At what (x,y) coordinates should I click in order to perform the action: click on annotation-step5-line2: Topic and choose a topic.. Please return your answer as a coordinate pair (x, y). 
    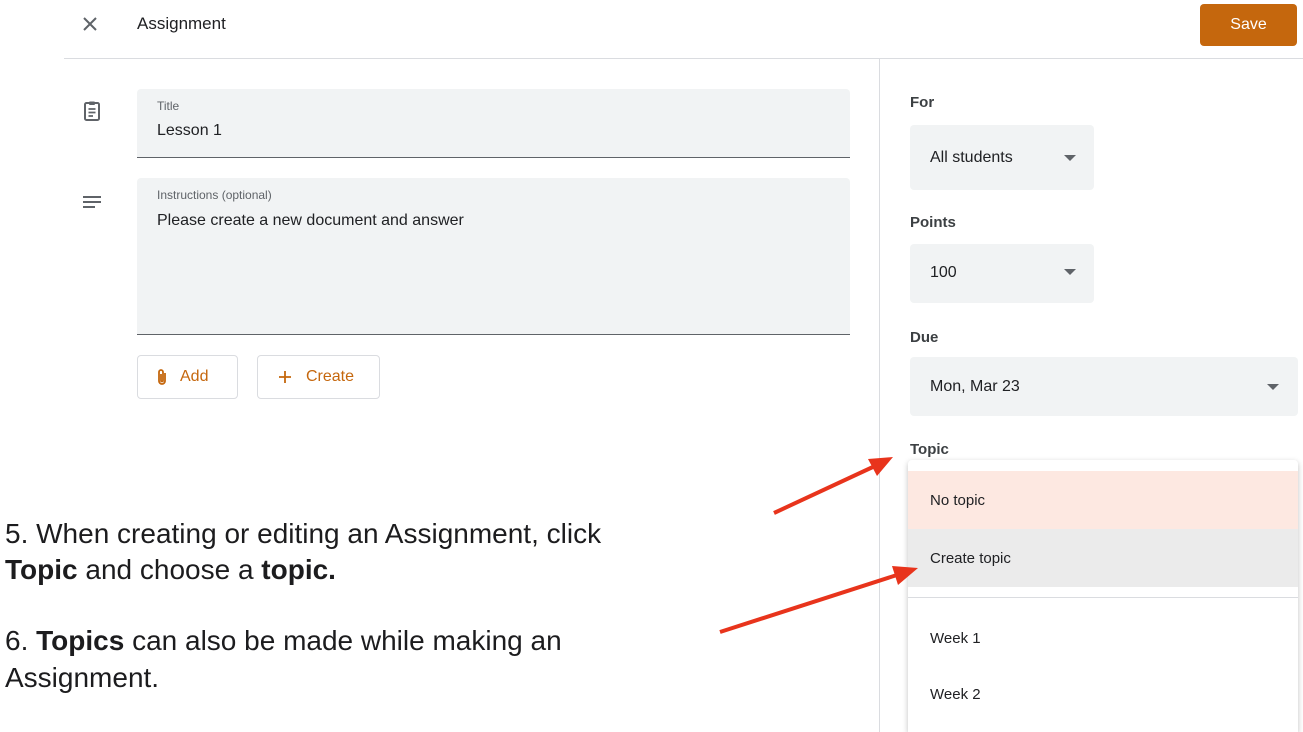
    Looking at the image, I should click on (170, 570).